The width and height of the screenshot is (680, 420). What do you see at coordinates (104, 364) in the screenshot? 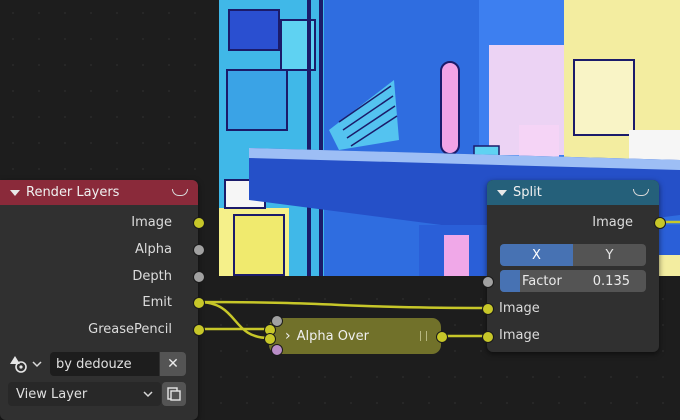
I see `scene-name-field: by dedouze` at bounding box center [104, 364].